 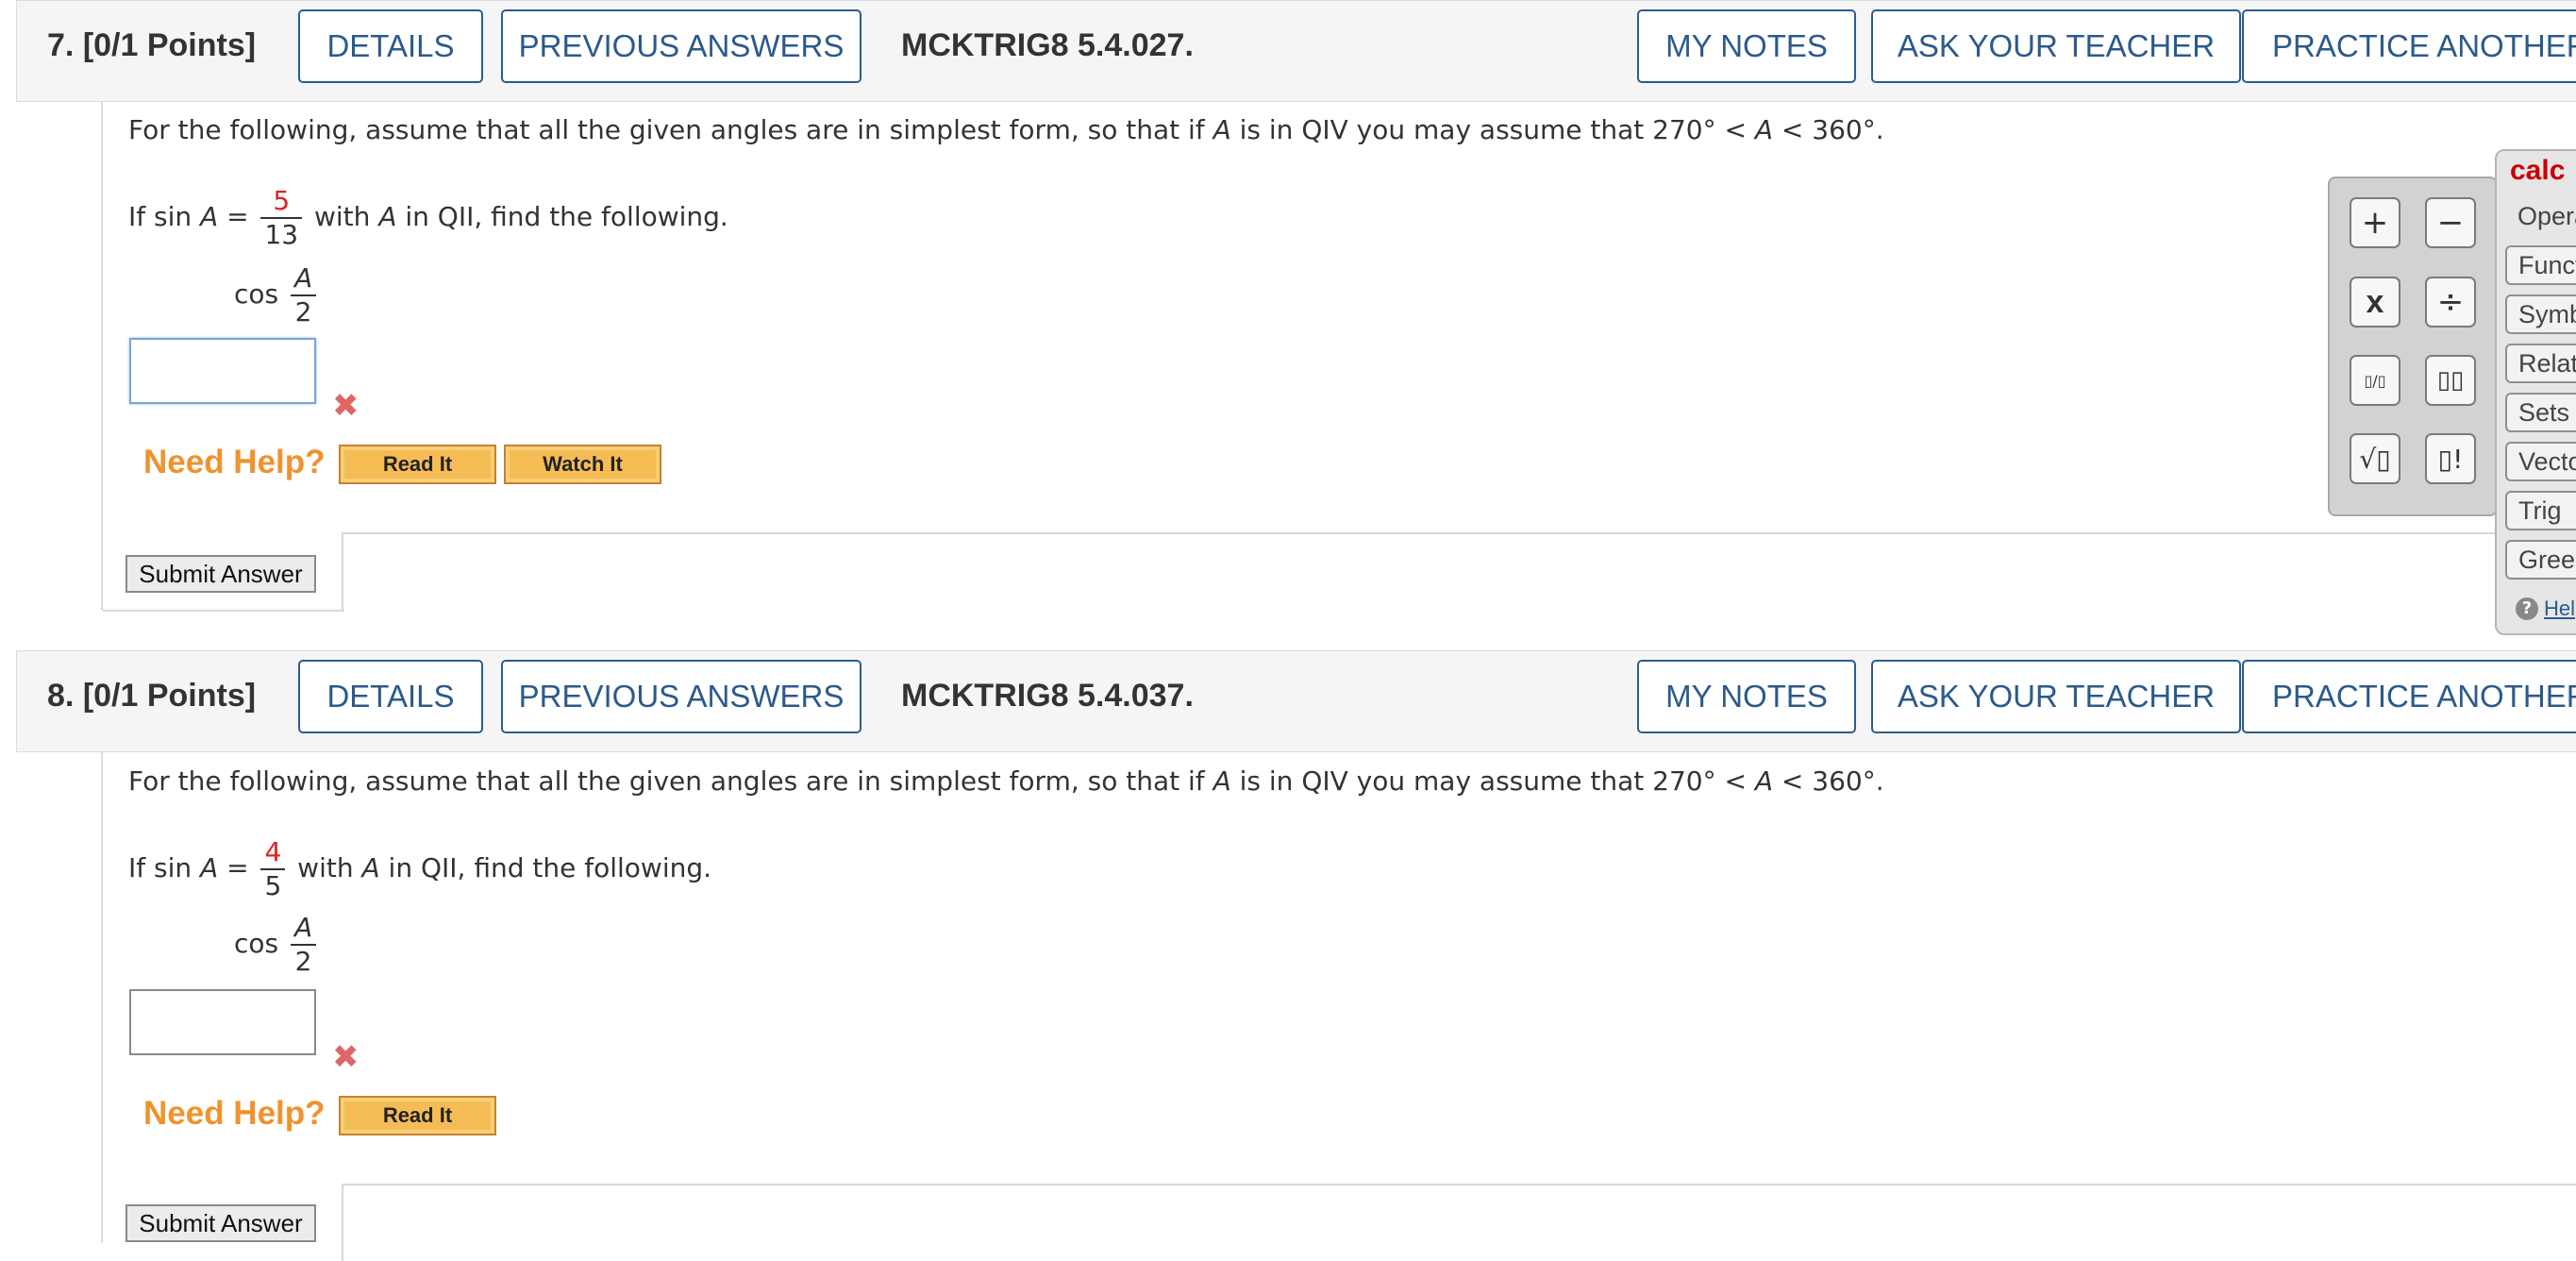 What do you see at coordinates (2540, 314) in the screenshot?
I see `symbols-tab: Symb` at bounding box center [2540, 314].